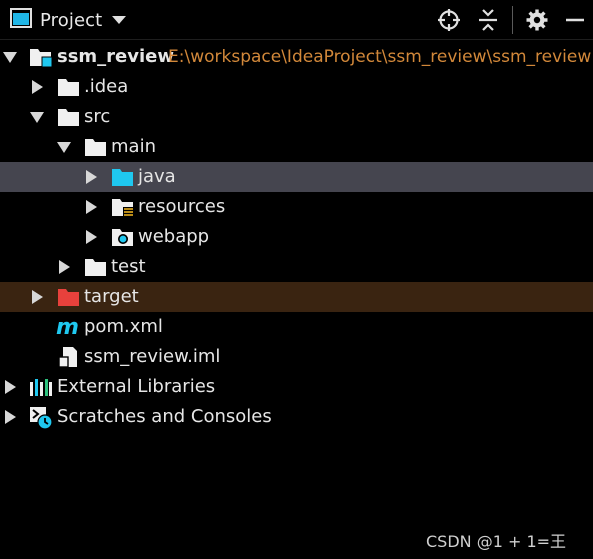 The image size is (593, 559). What do you see at coordinates (488, 20) in the screenshot?
I see `collapse-all-icon` at bounding box center [488, 20].